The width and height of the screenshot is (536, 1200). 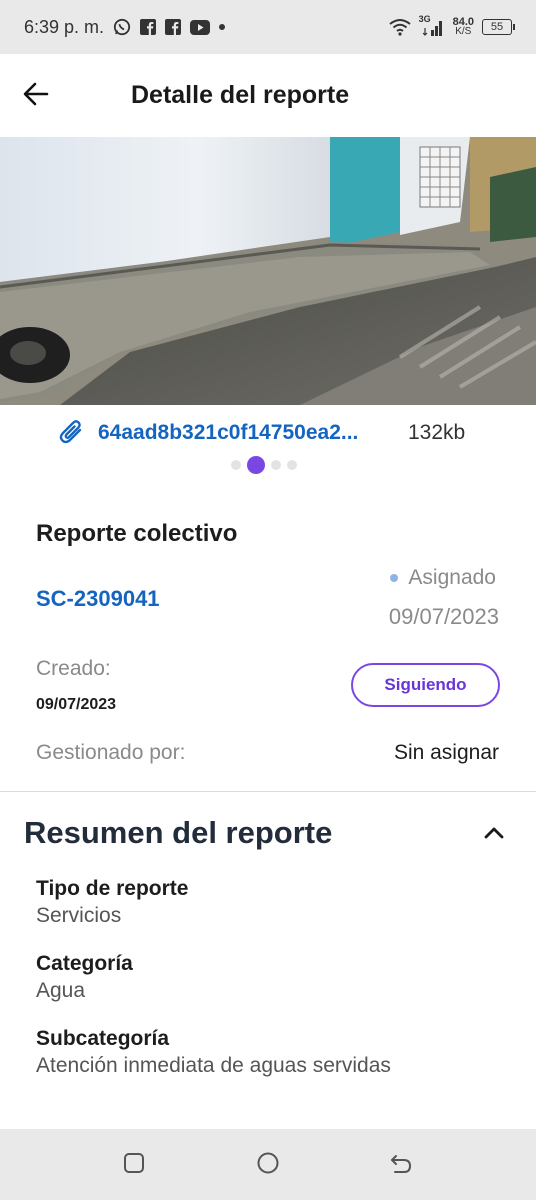 I want to click on wifi-icon, so click(x=399, y=27).